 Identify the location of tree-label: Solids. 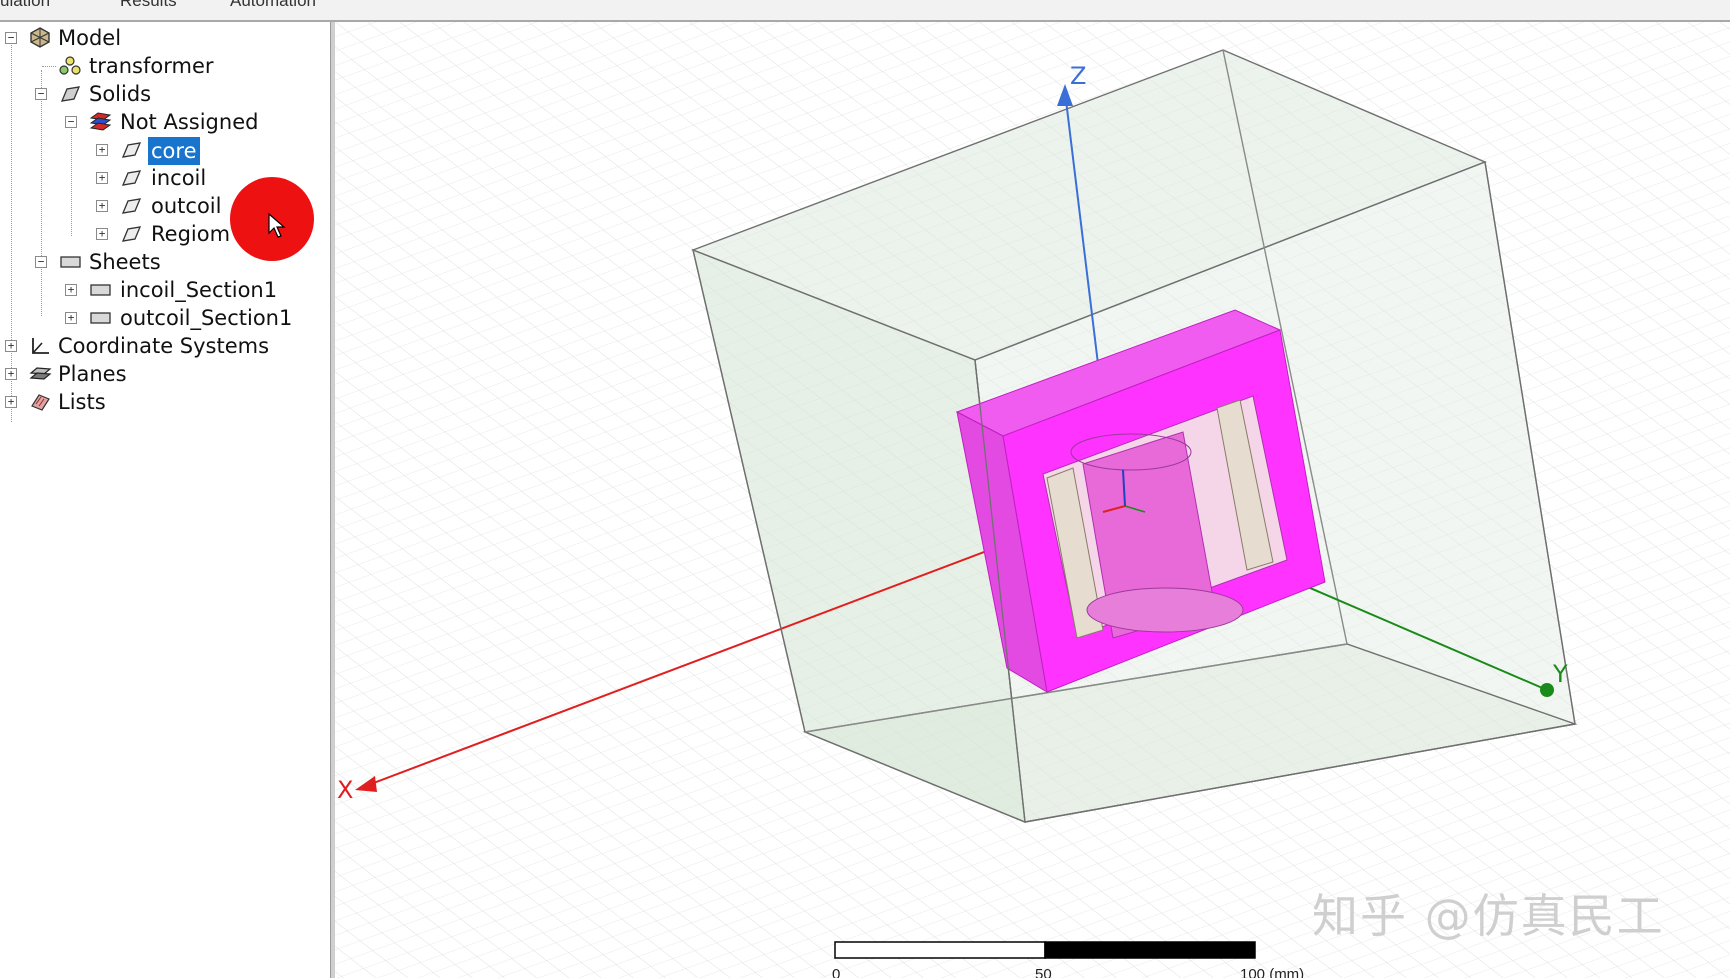
(120, 94).